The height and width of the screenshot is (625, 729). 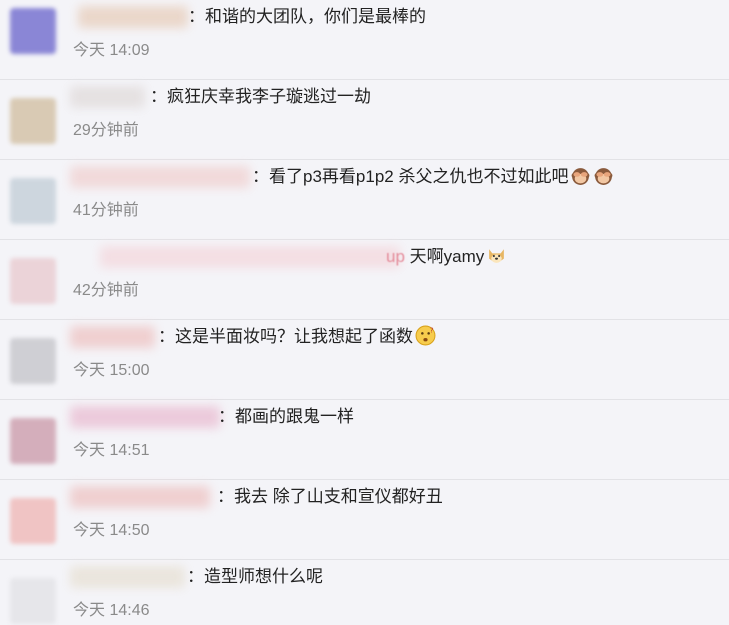 What do you see at coordinates (260, 96) in the screenshot?
I see `comment-text: ：疯狂庆幸我李子璇逃过一劫` at bounding box center [260, 96].